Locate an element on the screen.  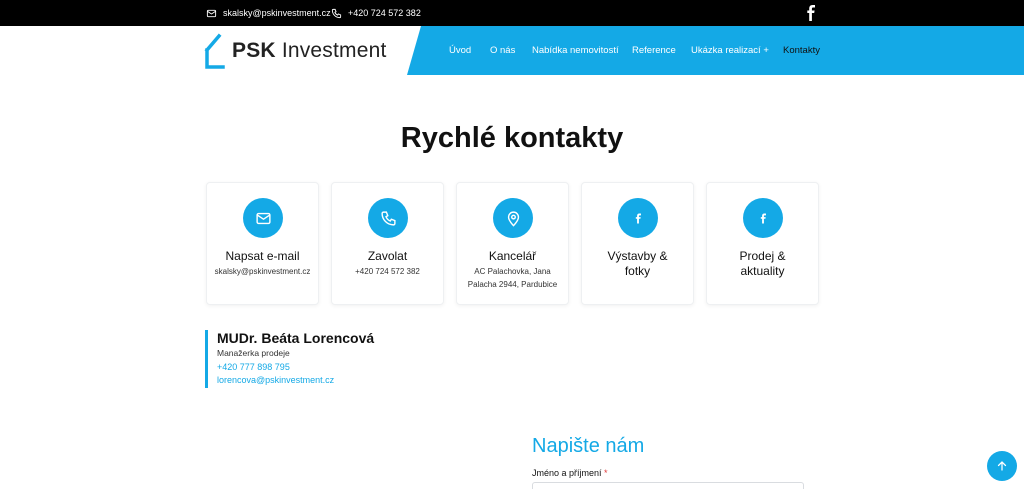
card-subtitle: skalsky@pskinvestment.cz is located at coordinates (262, 271).